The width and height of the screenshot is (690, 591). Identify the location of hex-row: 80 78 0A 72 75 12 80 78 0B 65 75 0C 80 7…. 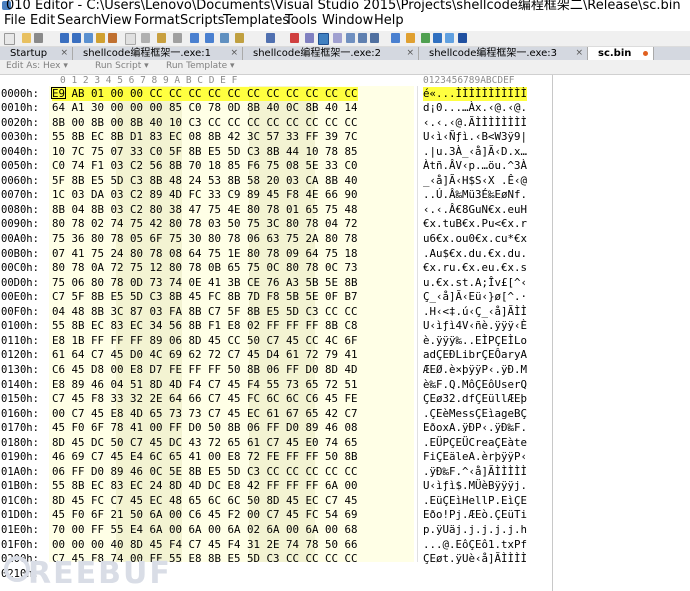
(205, 268).